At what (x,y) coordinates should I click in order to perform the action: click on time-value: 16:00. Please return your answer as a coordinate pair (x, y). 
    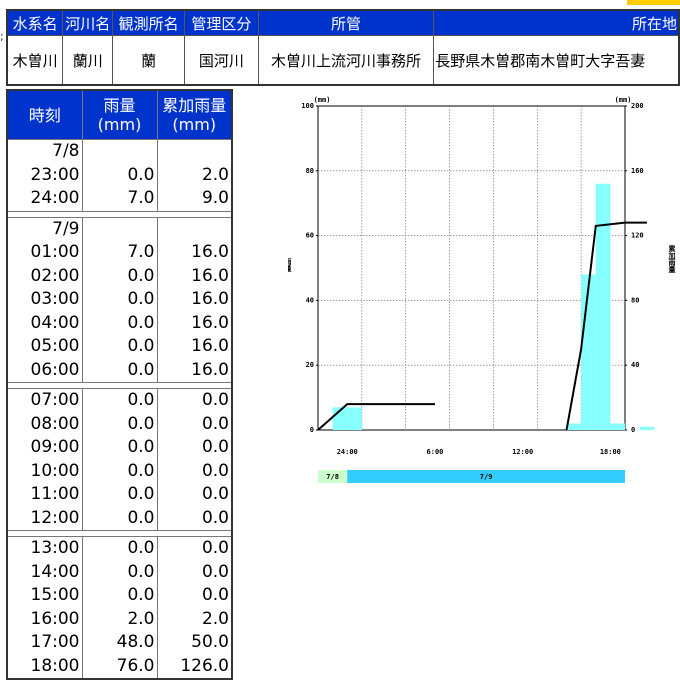
    Looking at the image, I should click on (55, 618).